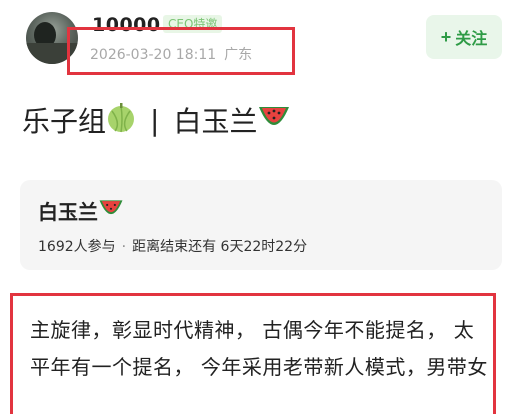  What do you see at coordinates (68, 212) in the screenshot?
I see `poll-title-text: 白玉兰` at bounding box center [68, 212].